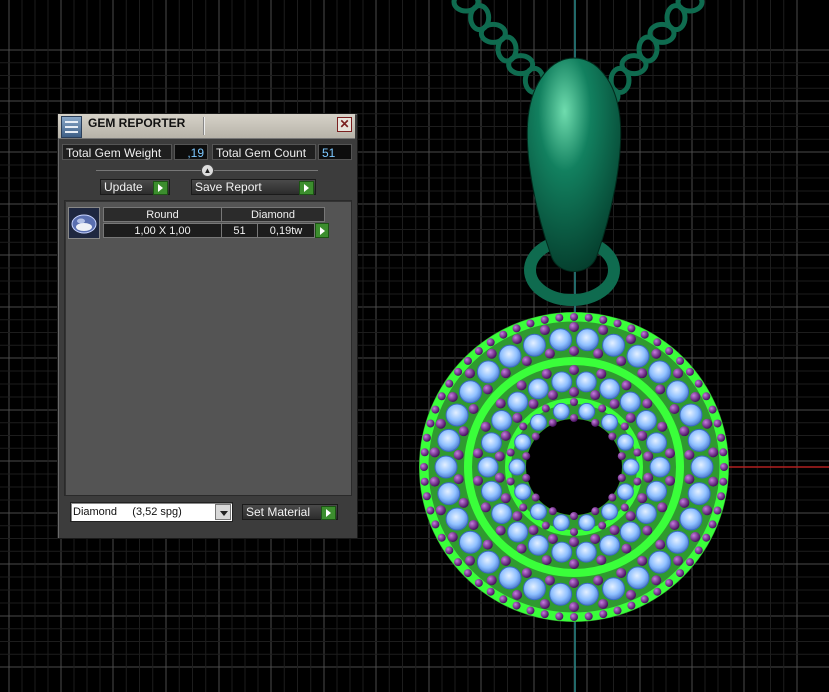 This screenshot has height=692, width=829. What do you see at coordinates (239, 230) in the screenshot?
I see `gem-count-cell: 51` at bounding box center [239, 230].